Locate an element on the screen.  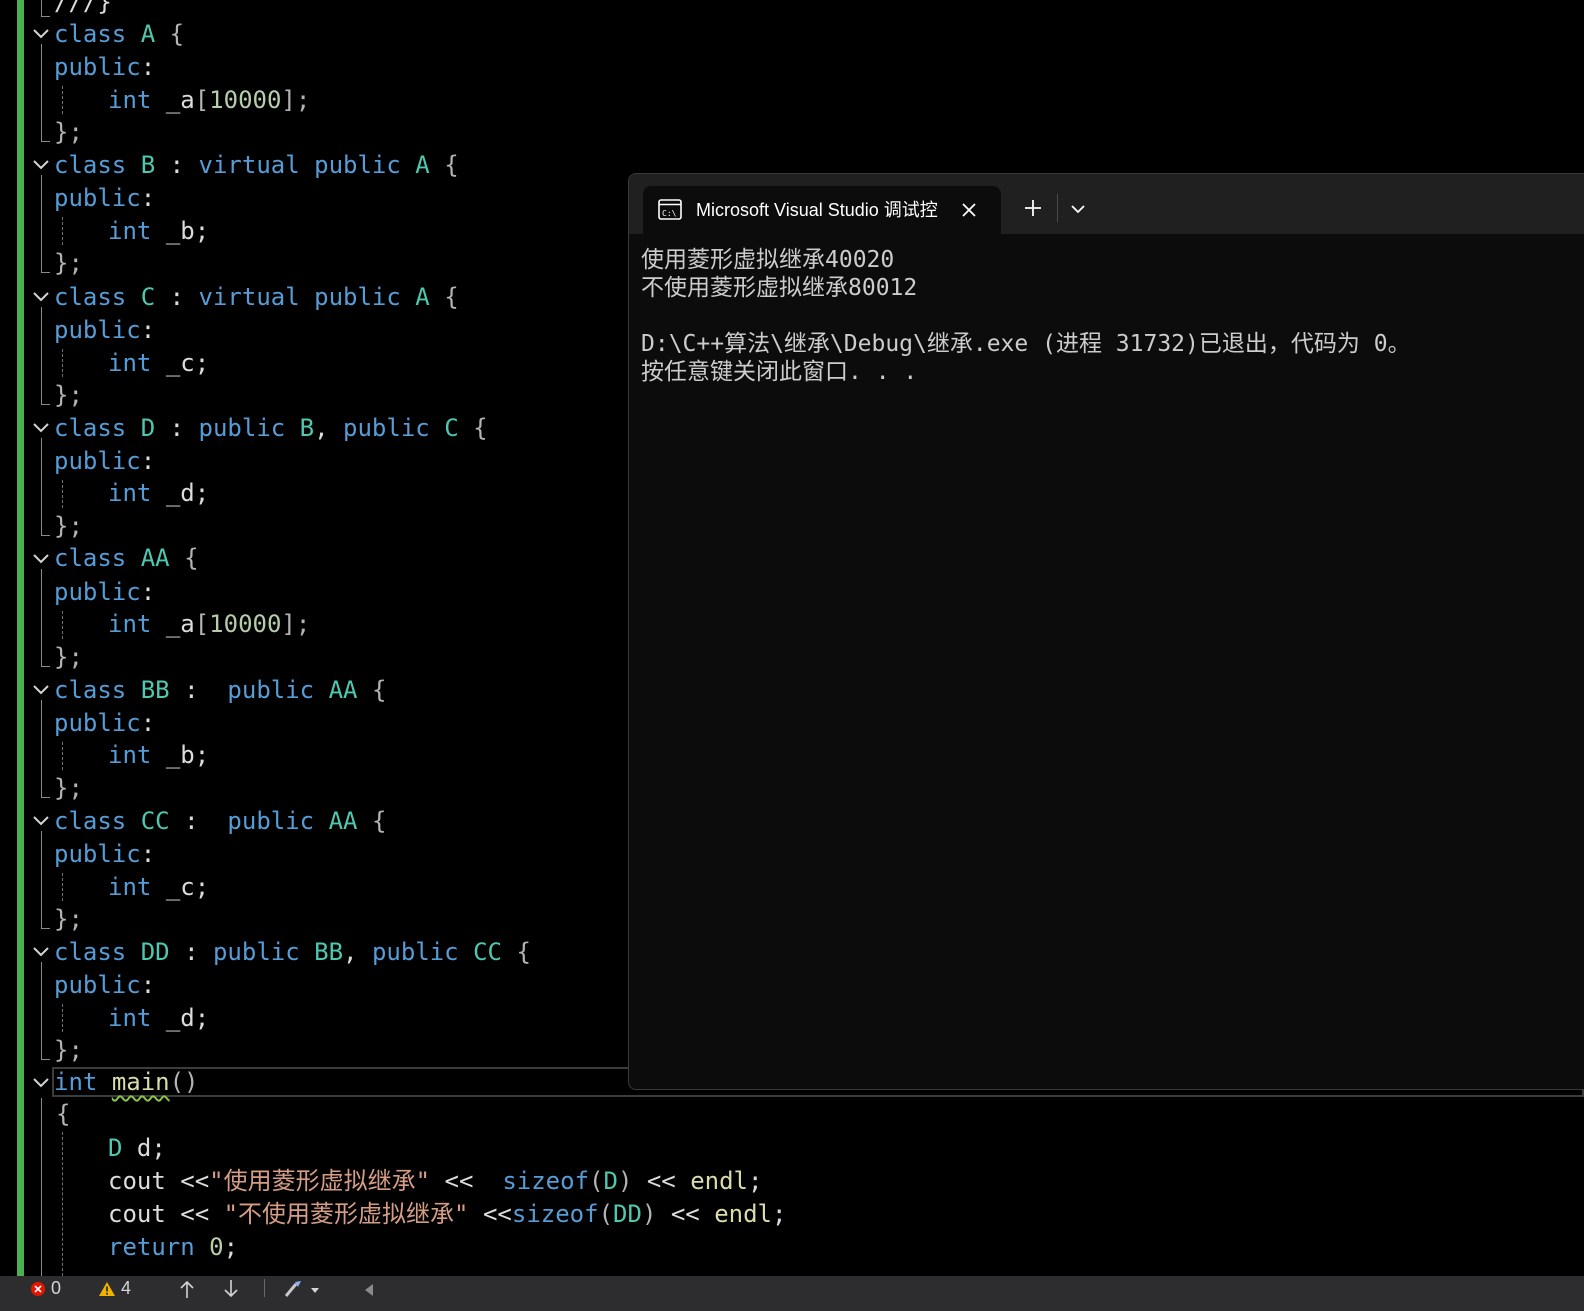
code-line: class BB : public AA { is located at coordinates (220, 690).